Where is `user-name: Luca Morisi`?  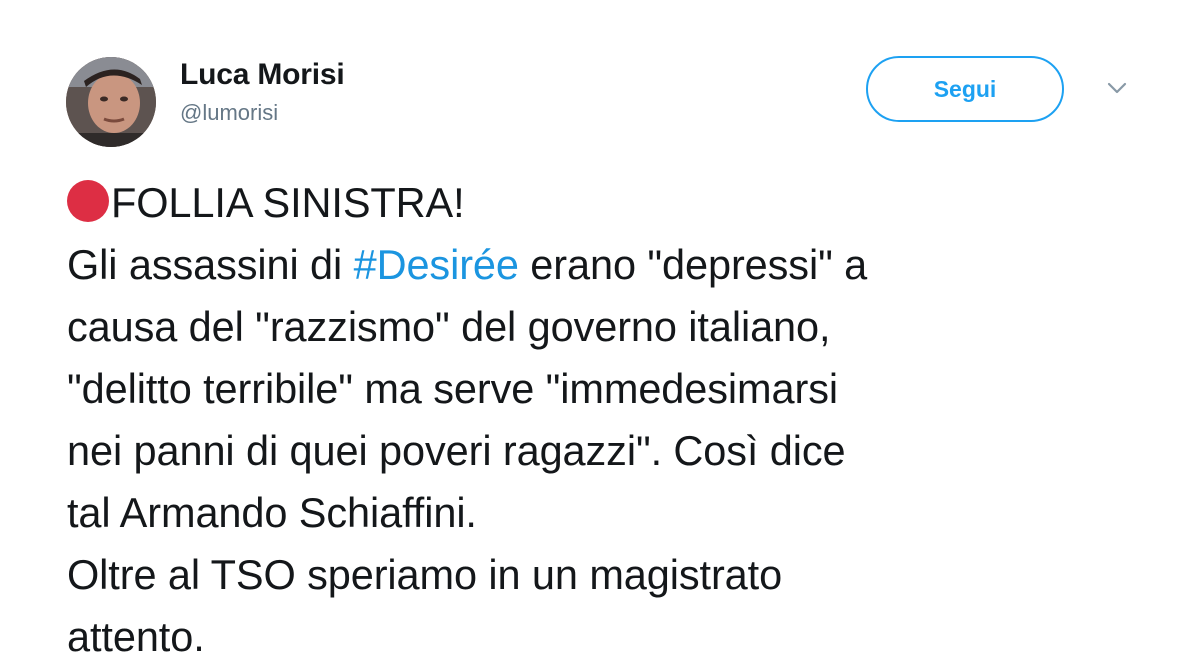
user-name: Luca Morisi is located at coordinates (262, 75).